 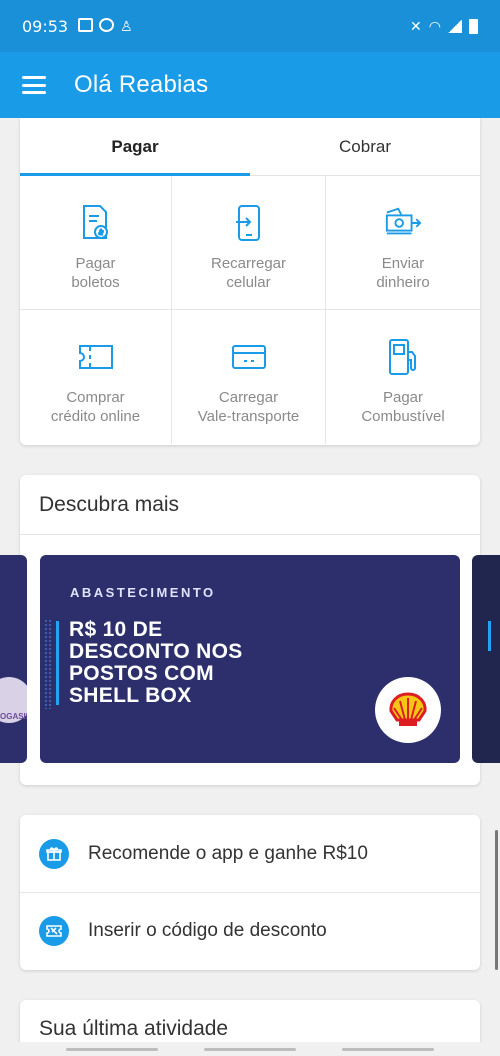 I want to click on greeting-title: Olá Reabias, so click(x=141, y=84).